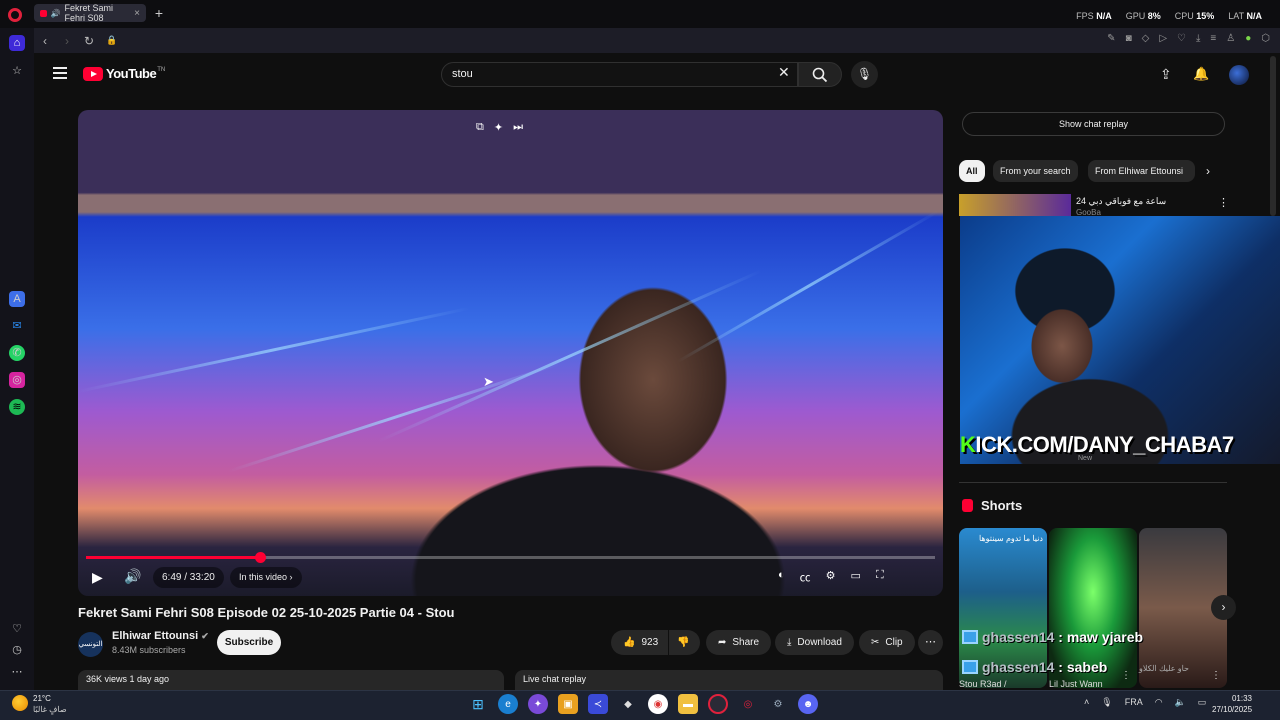 The image size is (1280, 720). What do you see at coordinates (1208, 171) in the screenshot?
I see `chevron-right-icon: ›` at bounding box center [1208, 171].